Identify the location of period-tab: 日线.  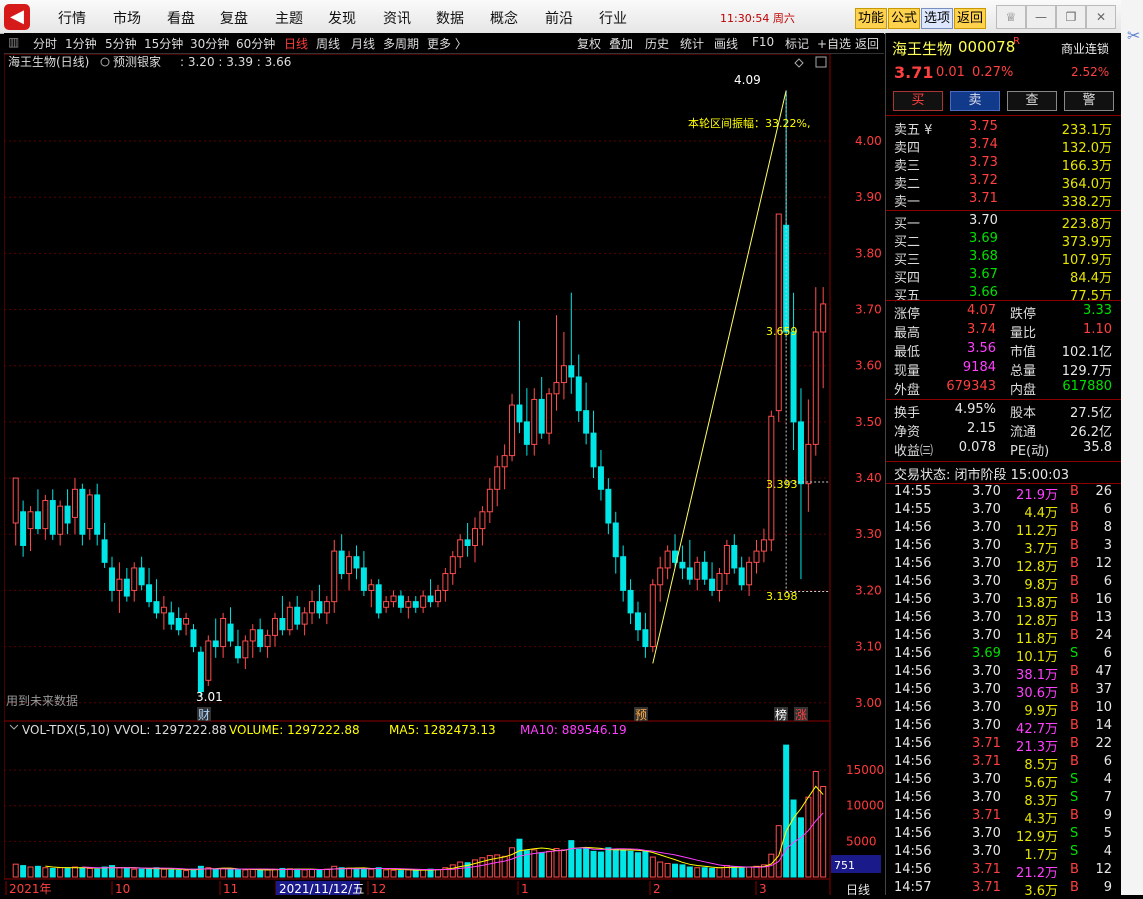
(296, 43).